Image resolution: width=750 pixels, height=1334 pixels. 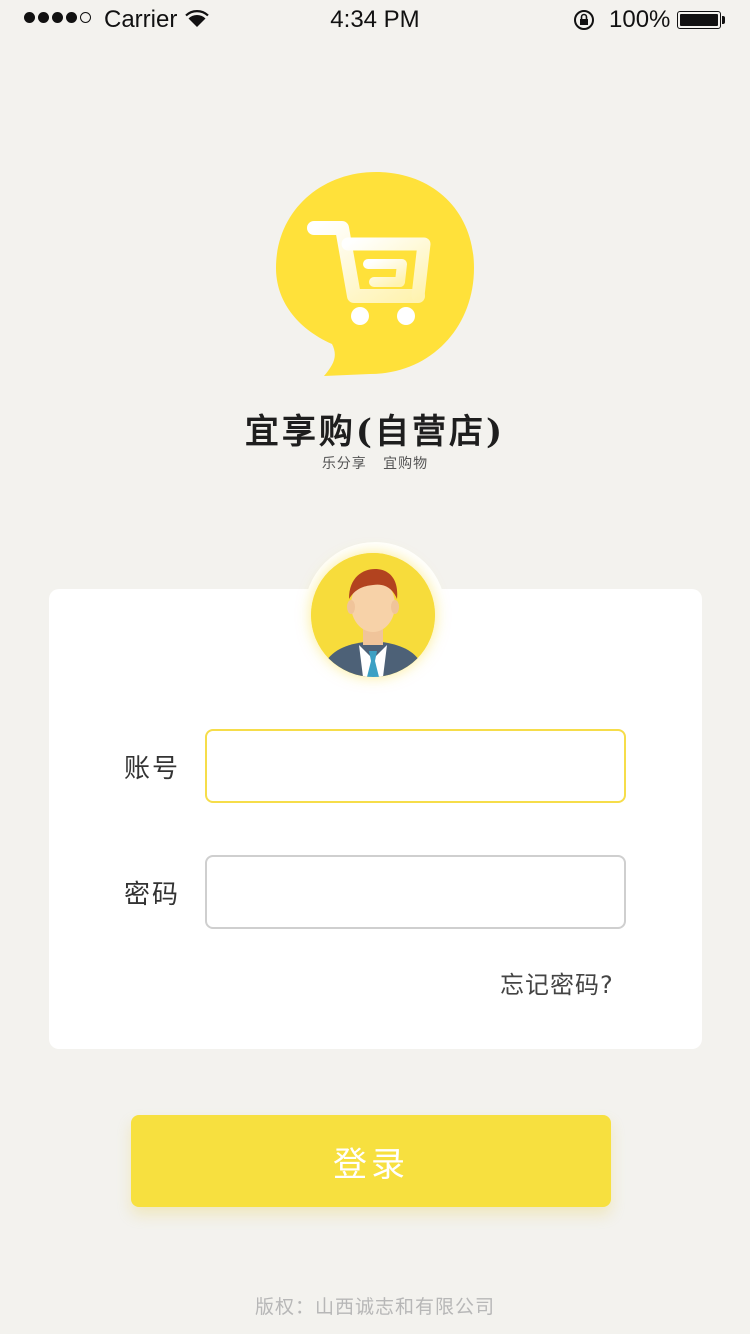 What do you see at coordinates (415, 766) in the screenshot?
I see `account-input` at bounding box center [415, 766].